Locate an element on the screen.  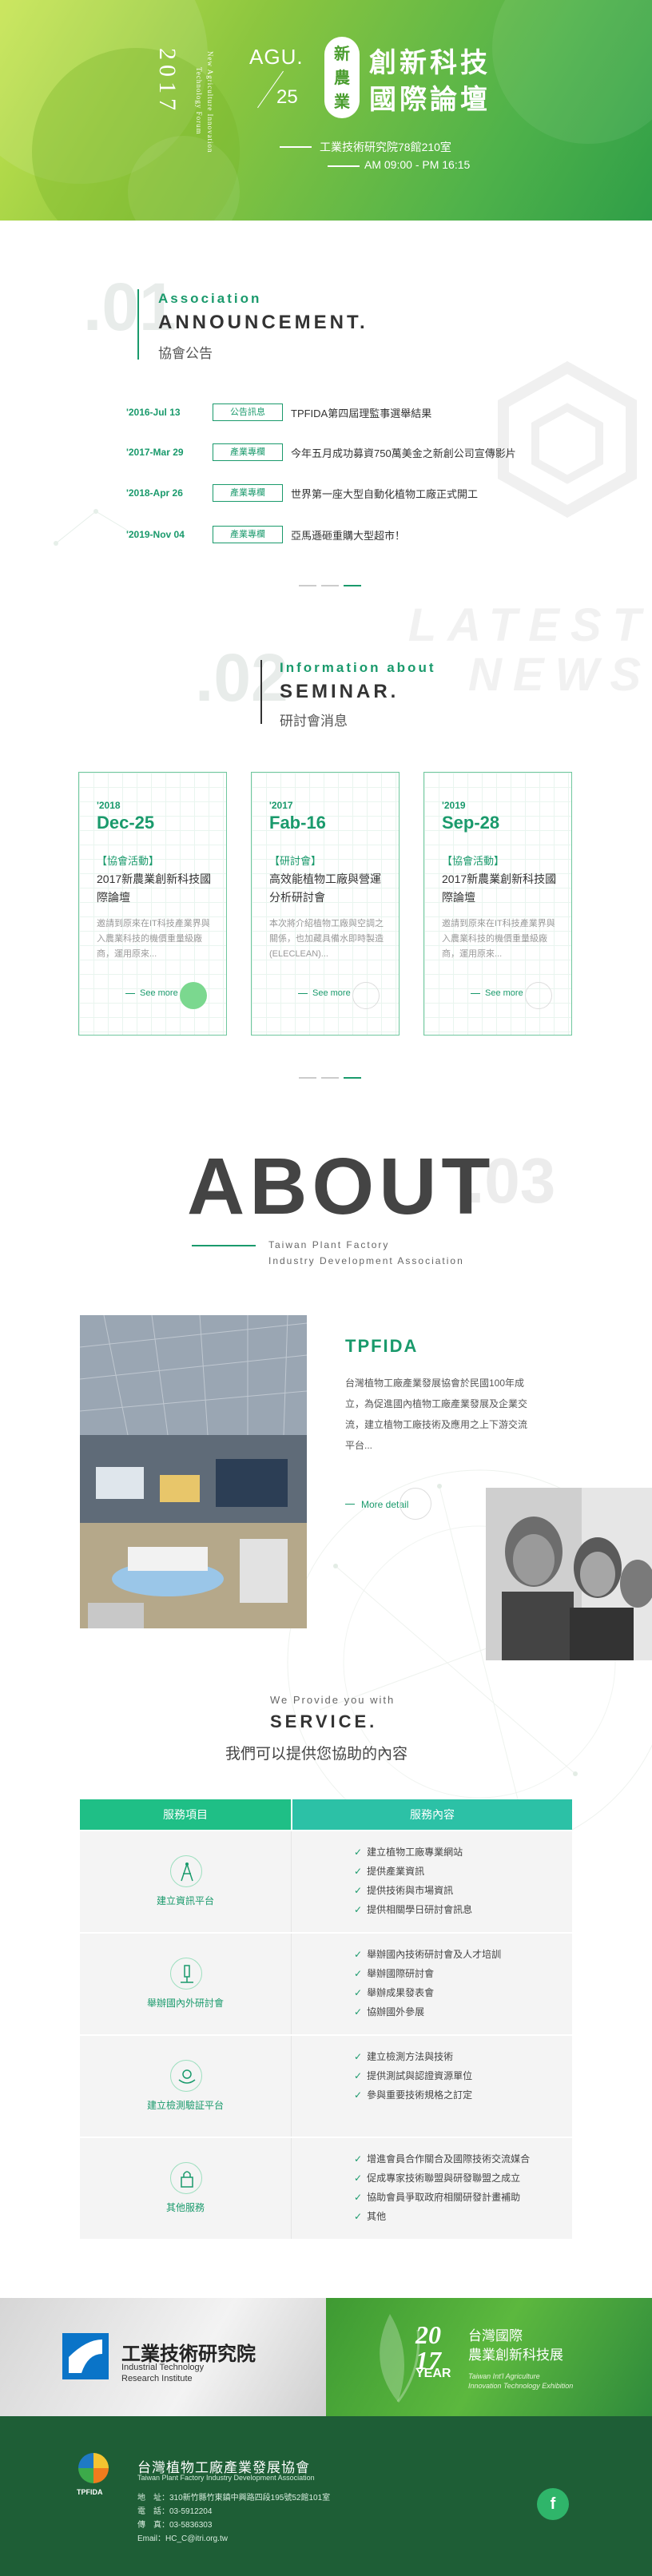
seminar-pager is located at coordinates (333, 1078).